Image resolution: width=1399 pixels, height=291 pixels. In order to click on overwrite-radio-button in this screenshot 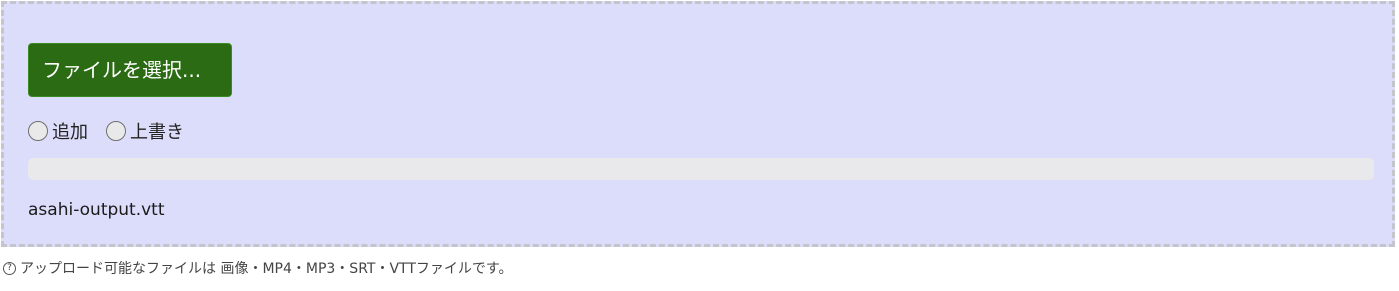, I will do `click(116, 131)`.